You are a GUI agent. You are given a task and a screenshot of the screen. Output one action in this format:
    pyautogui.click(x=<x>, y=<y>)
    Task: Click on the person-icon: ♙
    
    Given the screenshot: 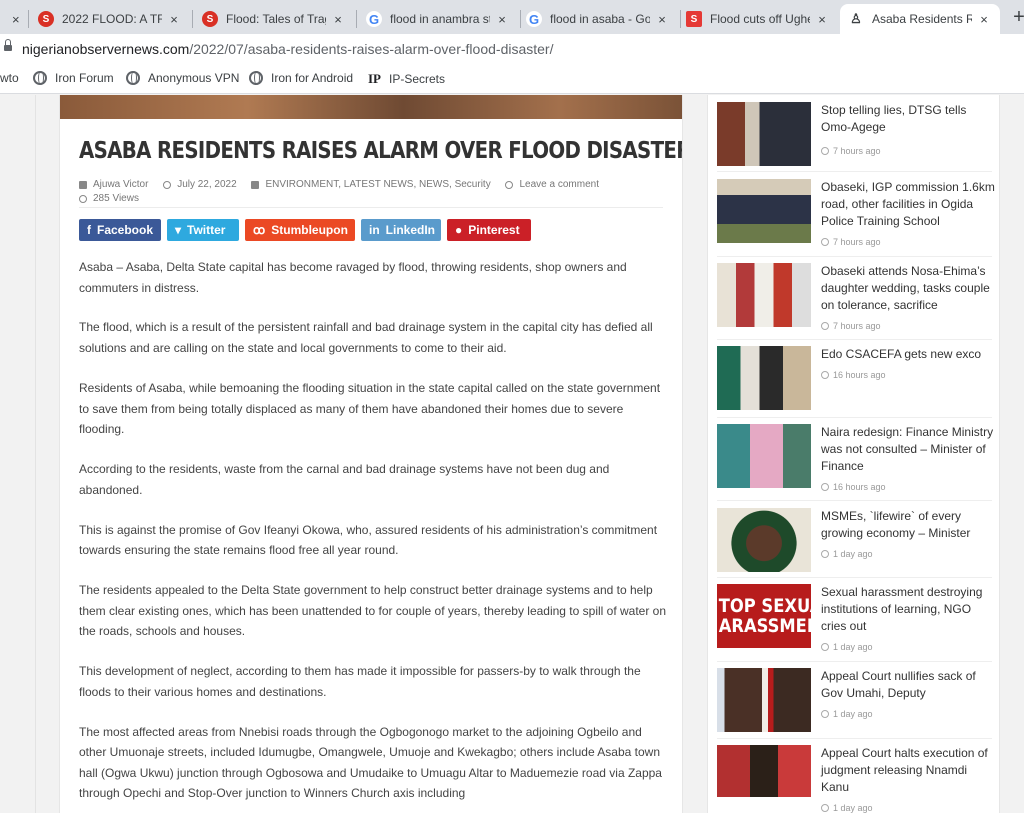 What is the action you would take?
    pyautogui.click(x=856, y=18)
    